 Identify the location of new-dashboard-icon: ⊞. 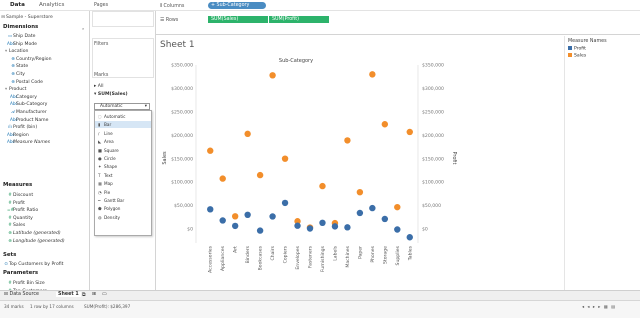
(94, 294).